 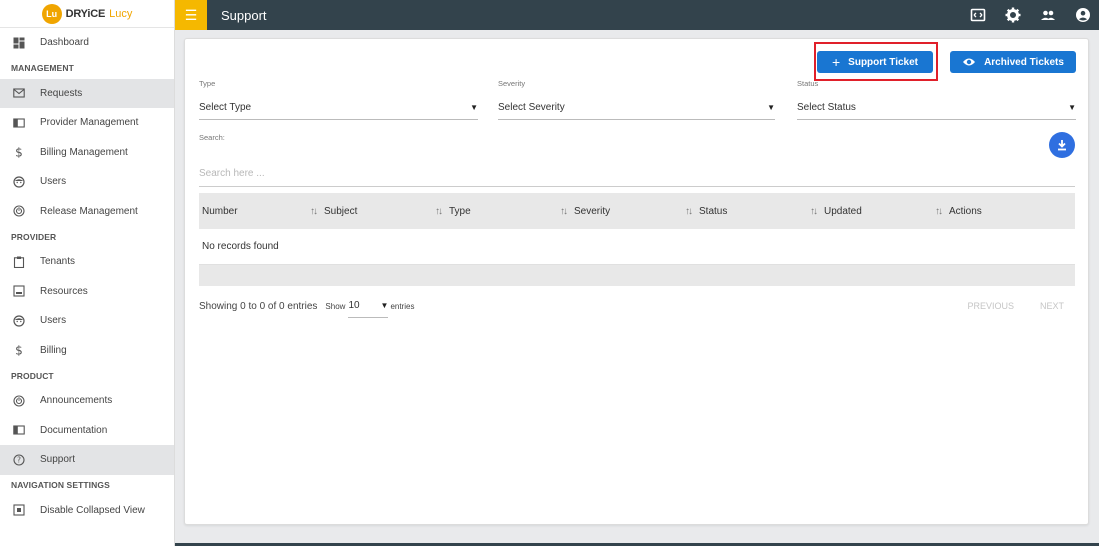 I want to click on sidebar-section-heading: PROVIDER, so click(x=34, y=236).